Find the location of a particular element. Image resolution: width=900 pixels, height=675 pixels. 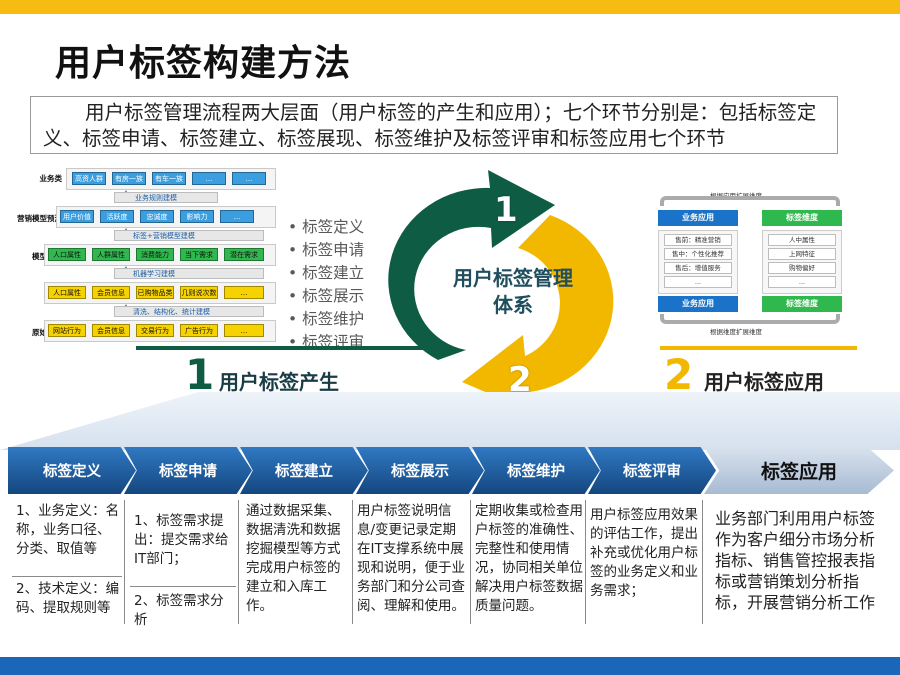

tag-chip: 广告行为 is located at coordinates (199, 330).